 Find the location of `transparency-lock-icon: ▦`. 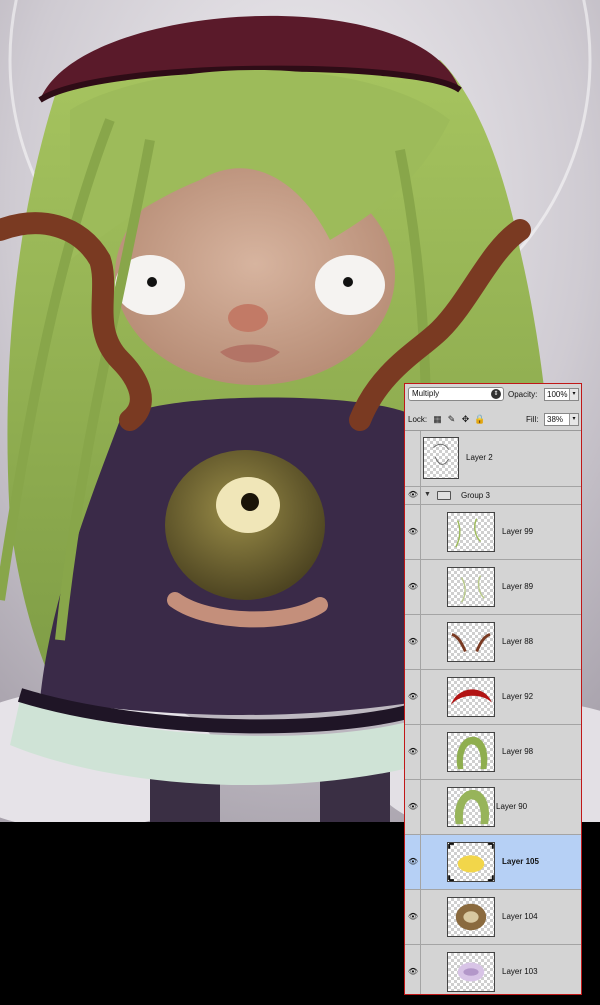

transparency-lock-icon: ▦ is located at coordinates (437, 419).